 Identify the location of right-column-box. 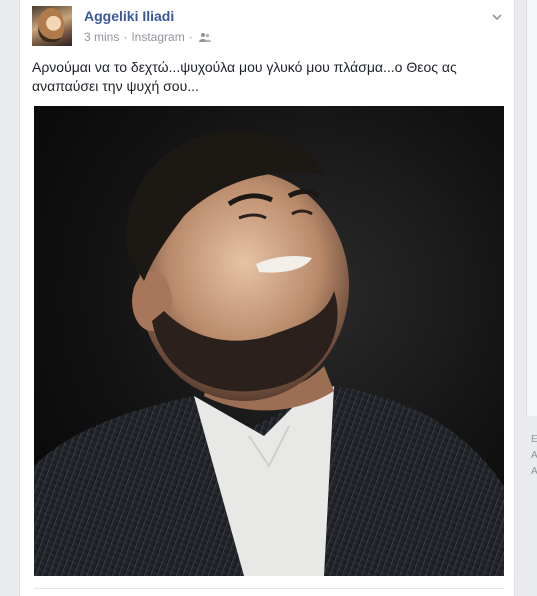
(531, 208).